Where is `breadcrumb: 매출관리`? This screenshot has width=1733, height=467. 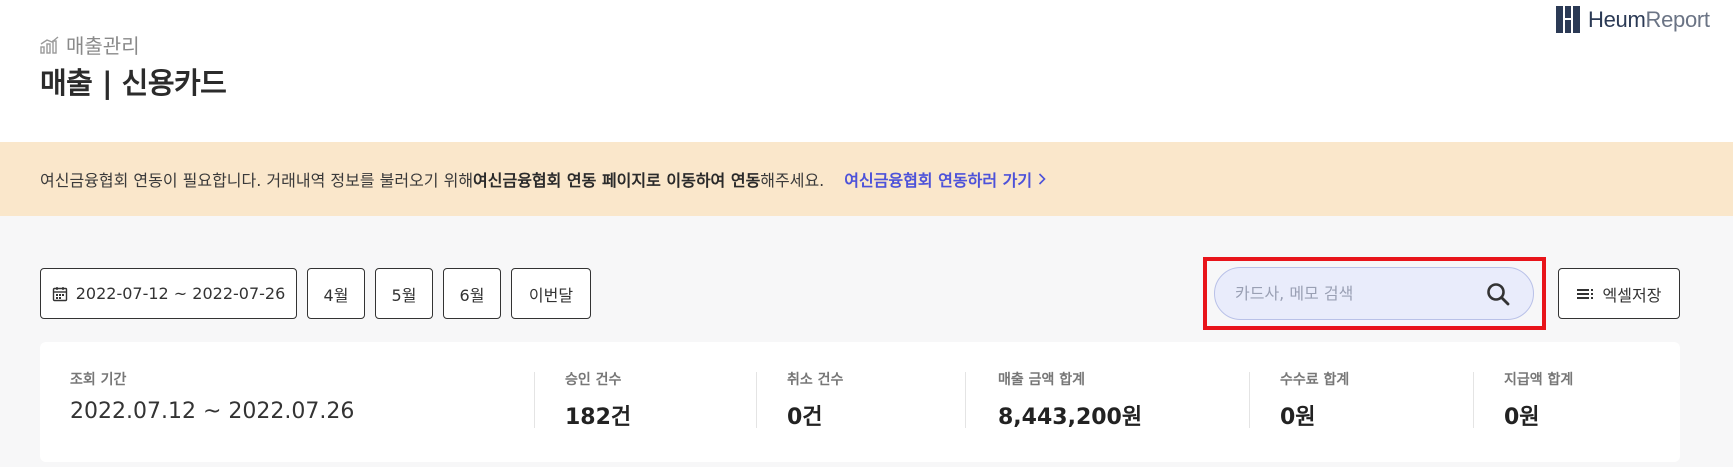 breadcrumb: 매출관리 is located at coordinates (90, 44).